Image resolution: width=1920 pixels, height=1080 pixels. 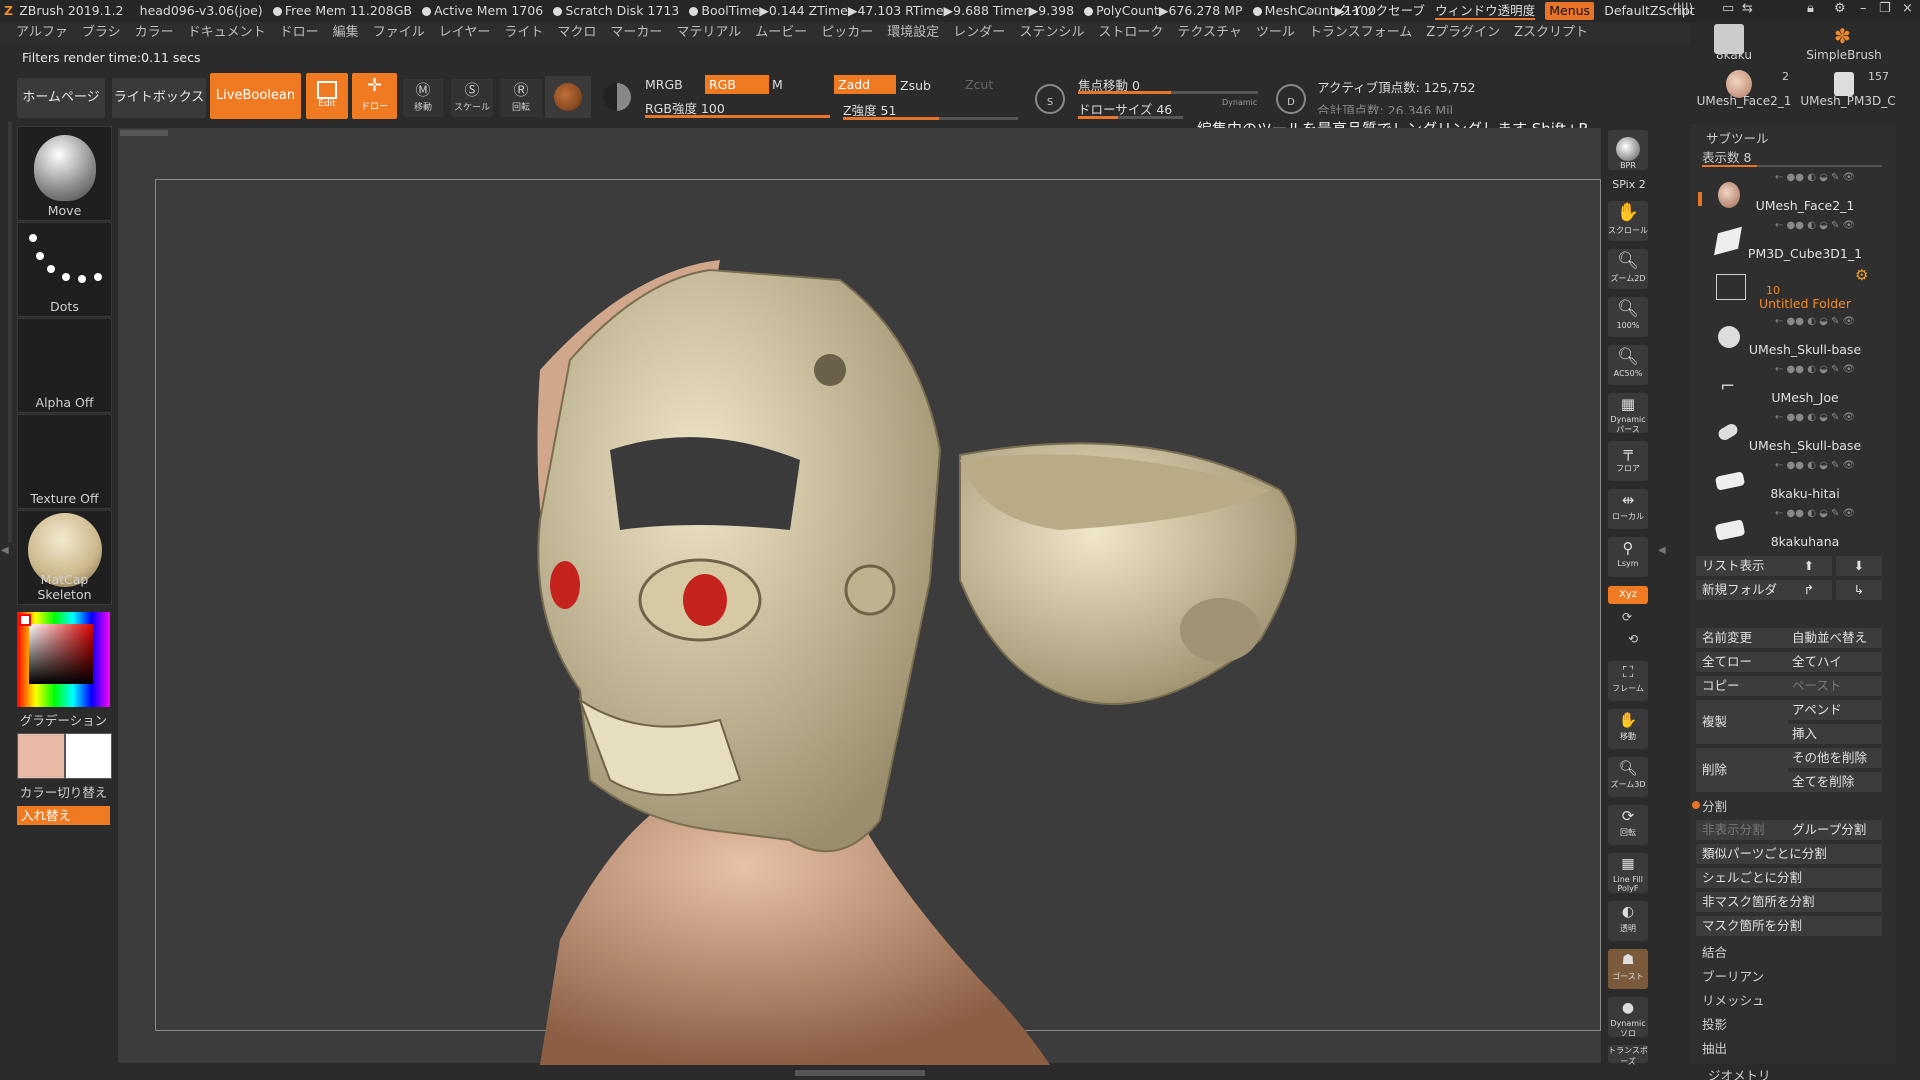 What do you see at coordinates (144, 133) in the screenshot?
I see `canvas-scroll-top` at bounding box center [144, 133].